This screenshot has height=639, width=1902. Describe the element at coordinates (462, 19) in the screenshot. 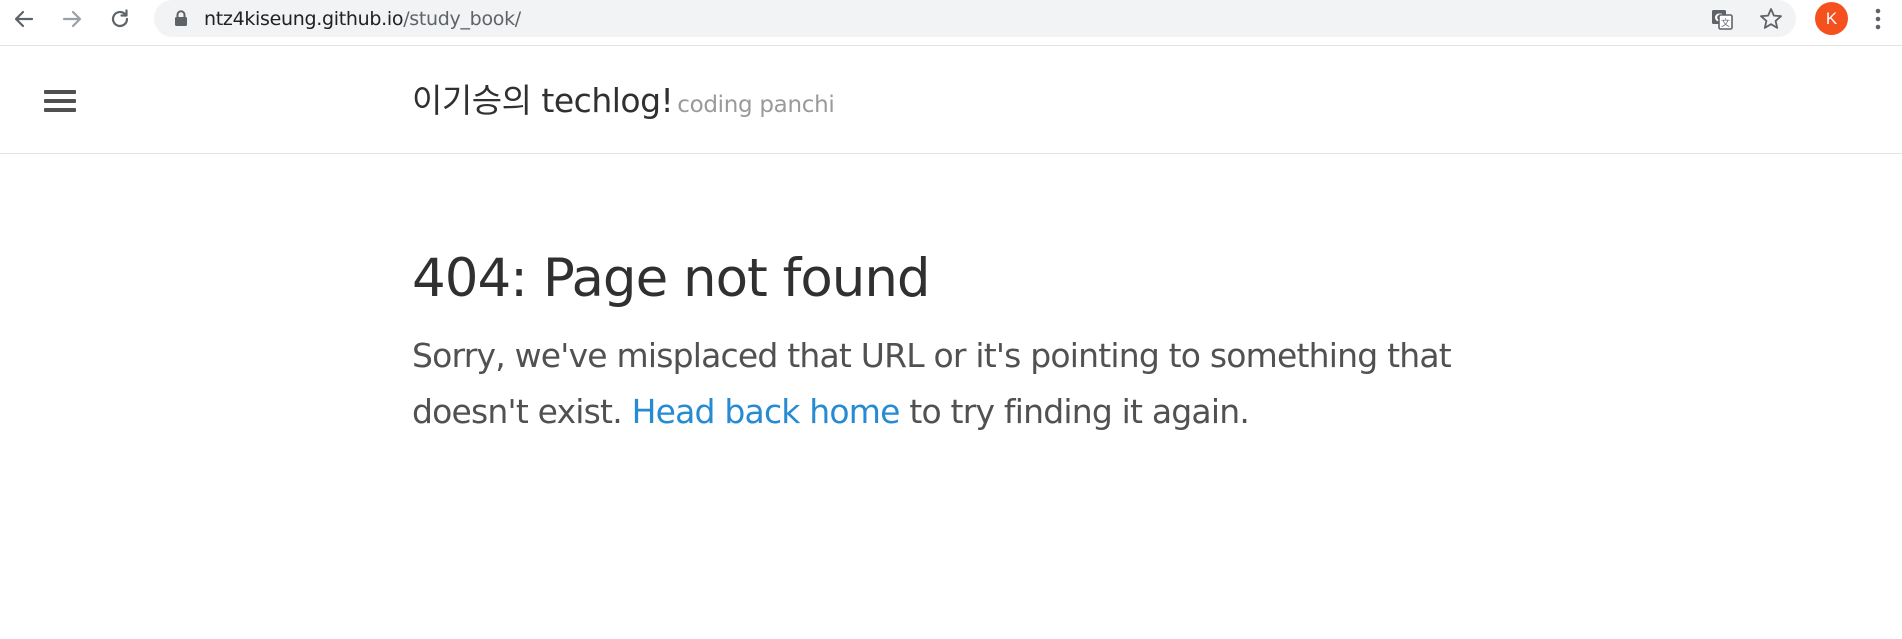

I see `url-path: /study_book/` at that location.